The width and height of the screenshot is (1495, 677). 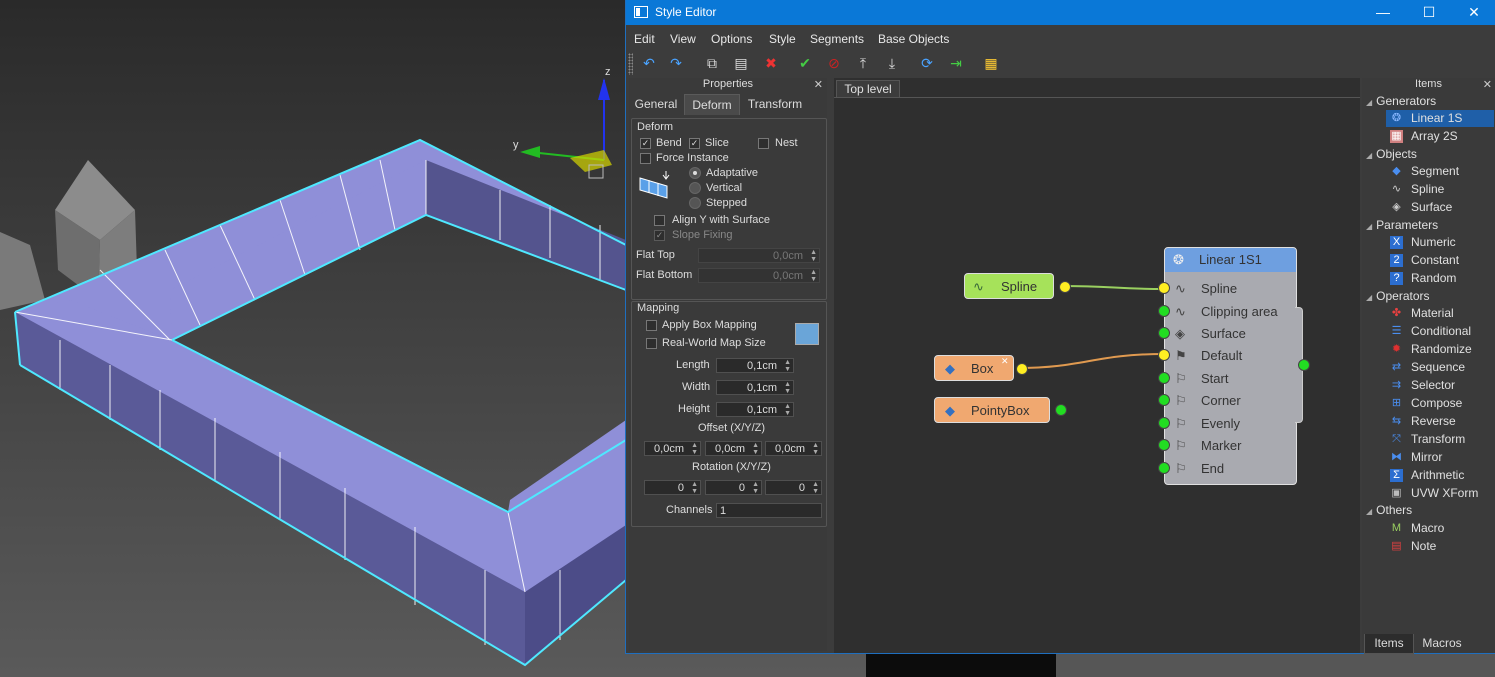 I want to click on report-icon: ▦, so click(x=991, y=63).